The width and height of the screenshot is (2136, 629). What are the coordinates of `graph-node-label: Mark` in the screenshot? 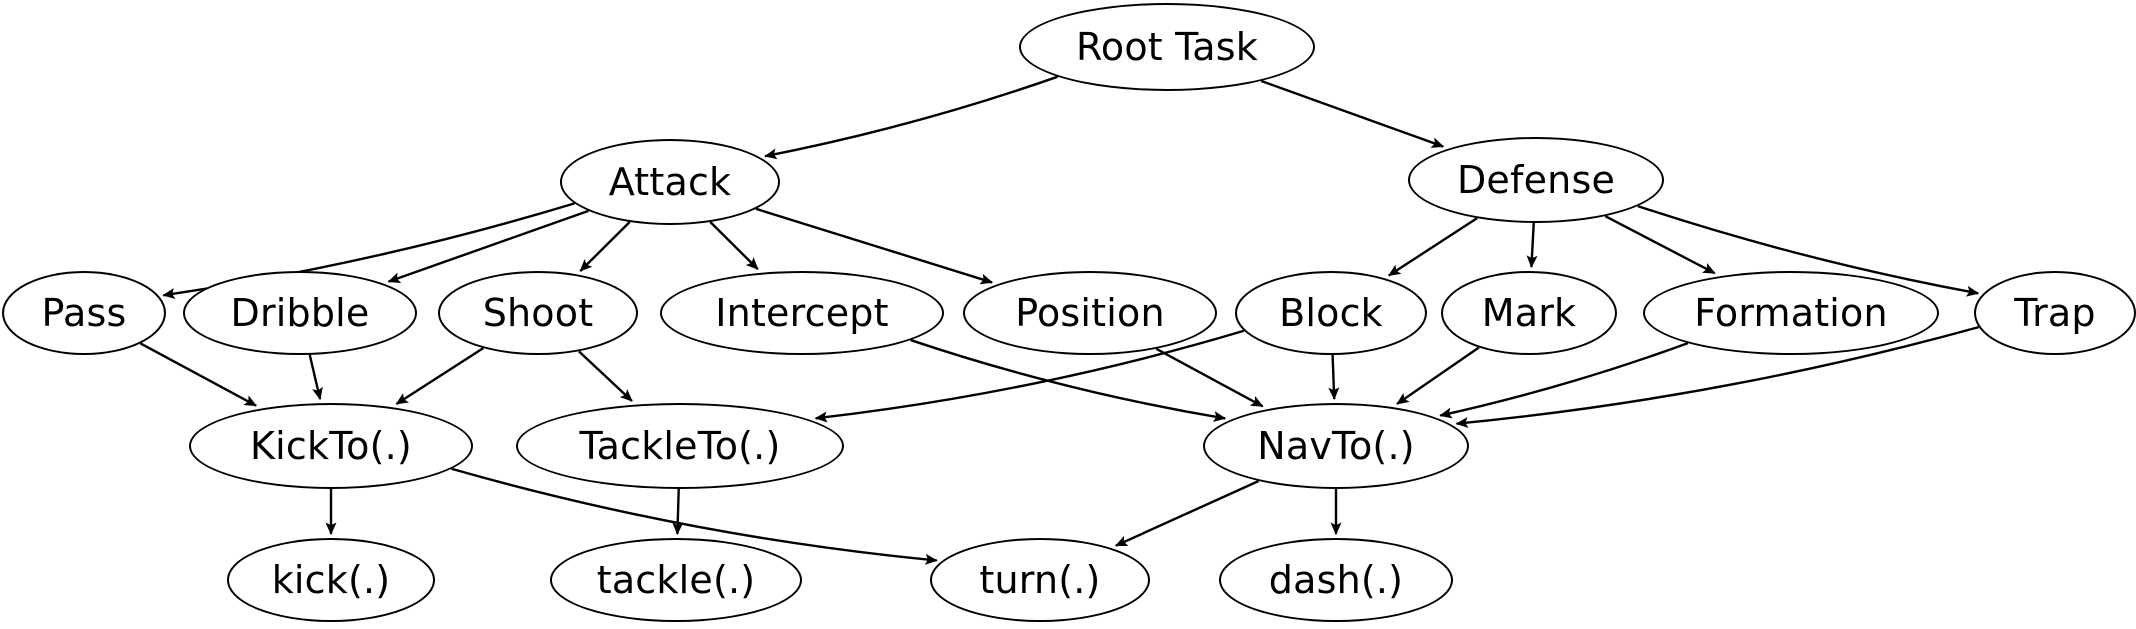 It's located at (1529, 313).